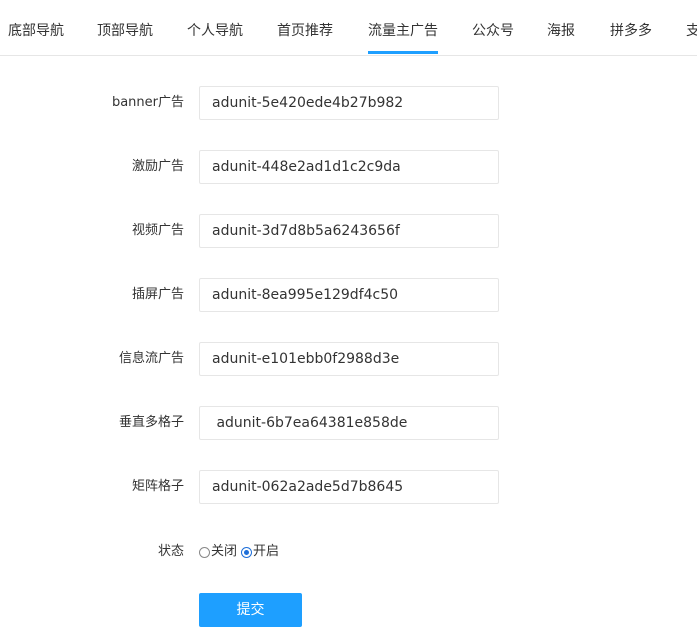 The image size is (697, 627). I want to click on banner-ad-input, so click(349, 103).